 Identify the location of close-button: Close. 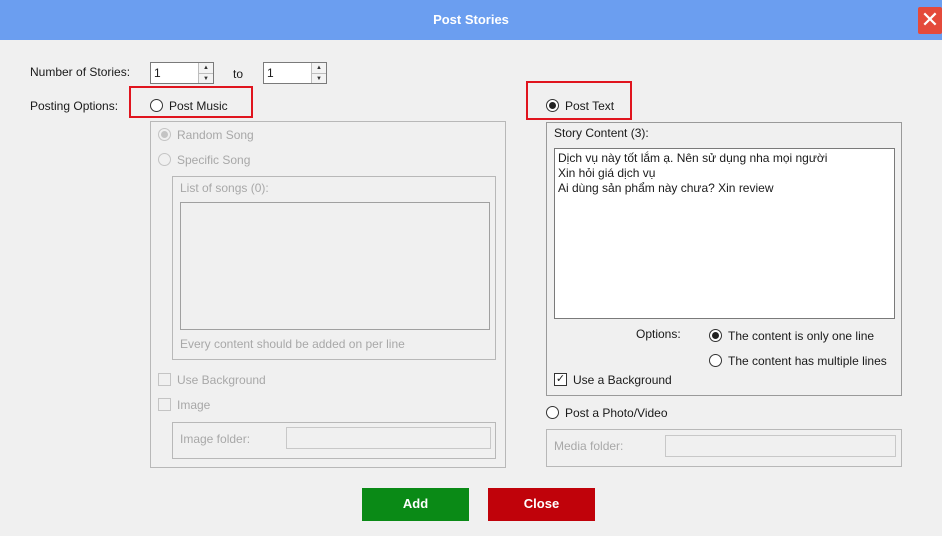
(541, 504).